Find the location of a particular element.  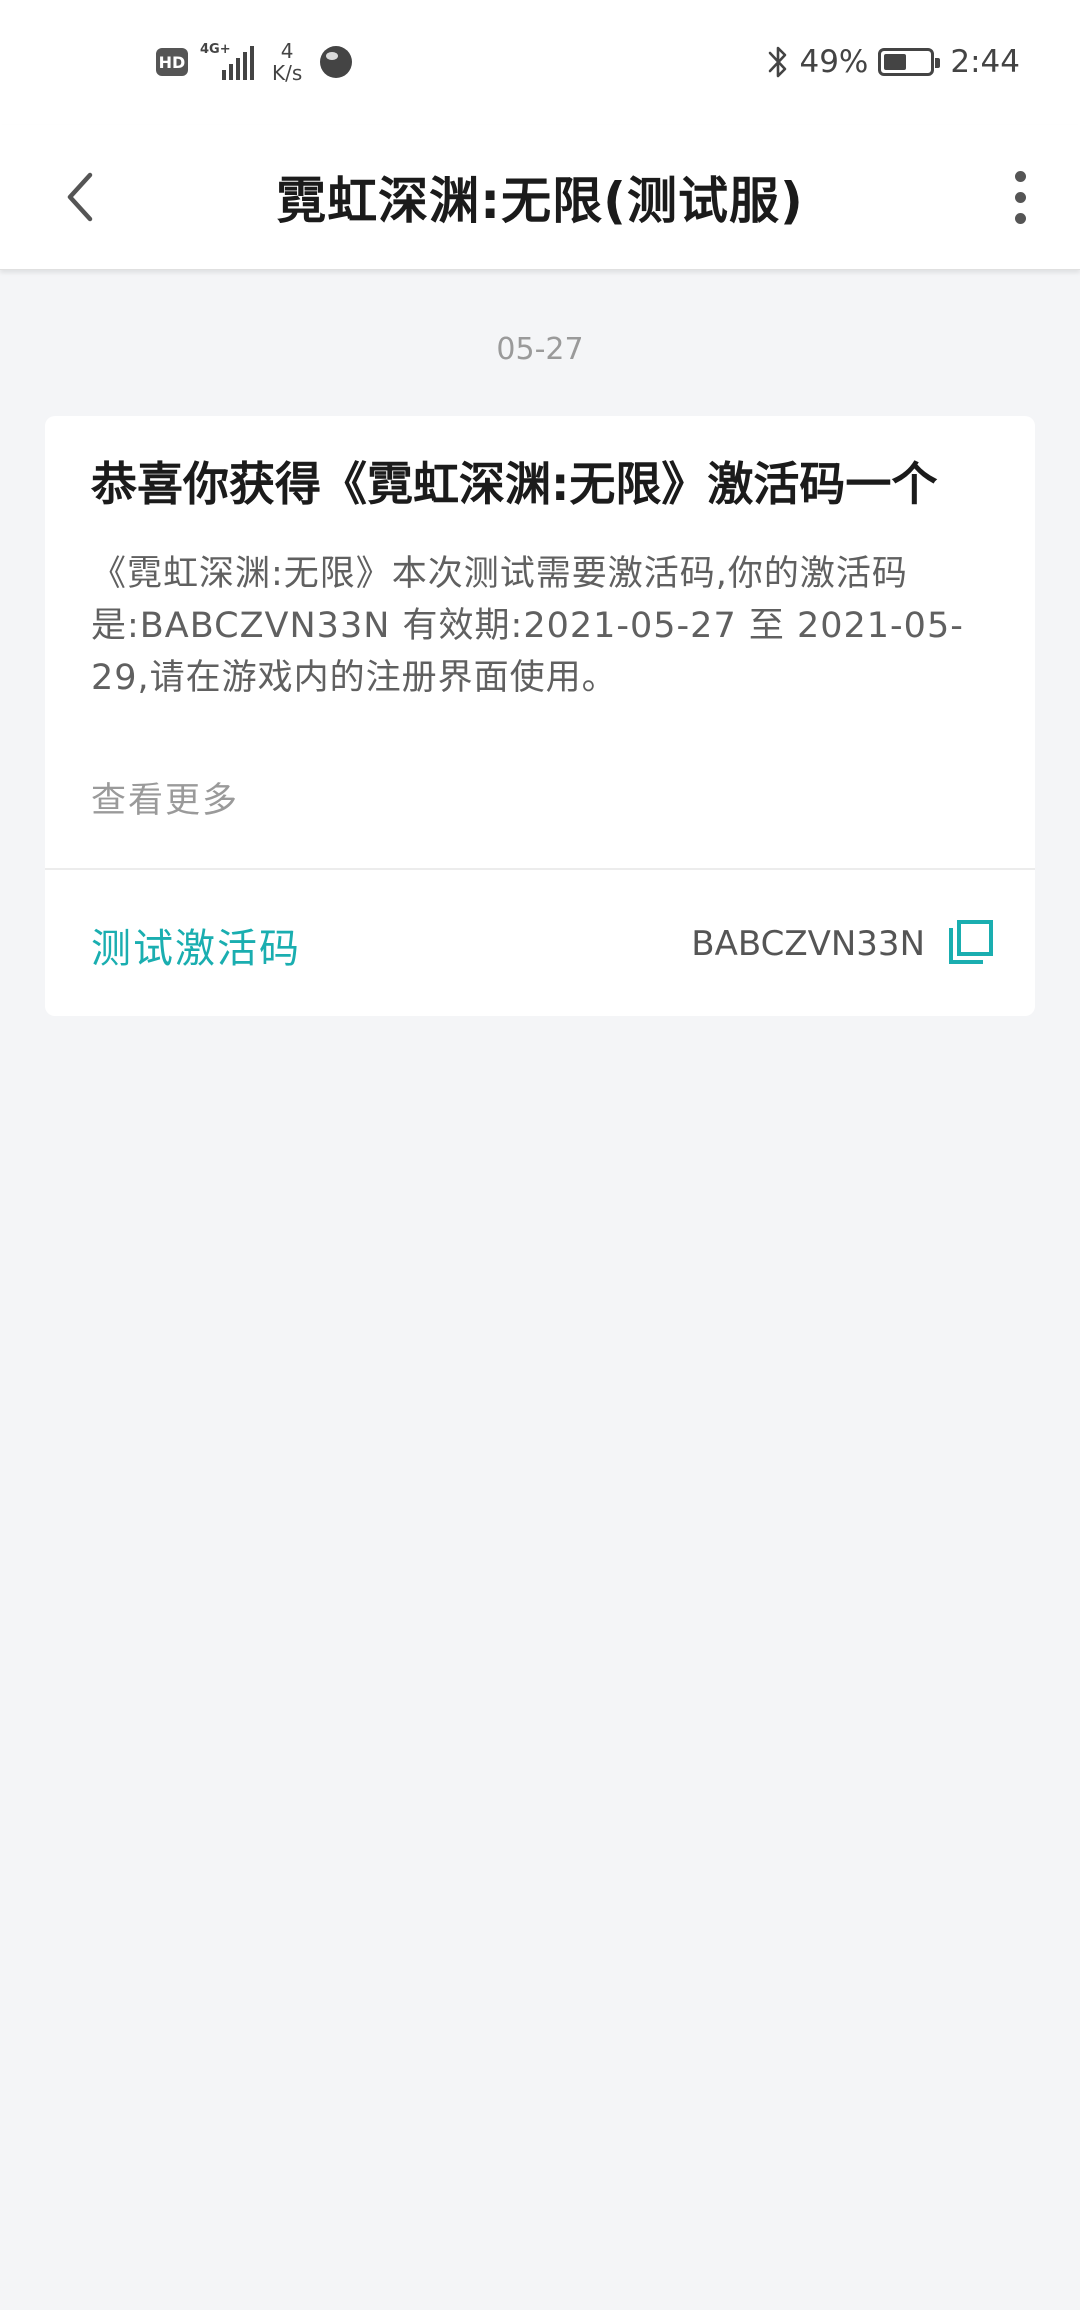

back-arrow-icon is located at coordinates (80, 197).